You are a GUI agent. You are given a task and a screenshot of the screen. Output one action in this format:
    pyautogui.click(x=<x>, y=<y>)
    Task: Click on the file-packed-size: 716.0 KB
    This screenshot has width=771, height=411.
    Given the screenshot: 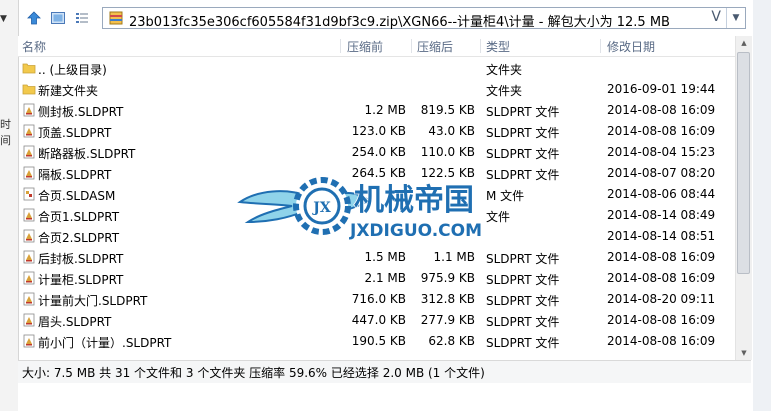 What is the action you would take?
    pyautogui.click(x=378, y=299)
    